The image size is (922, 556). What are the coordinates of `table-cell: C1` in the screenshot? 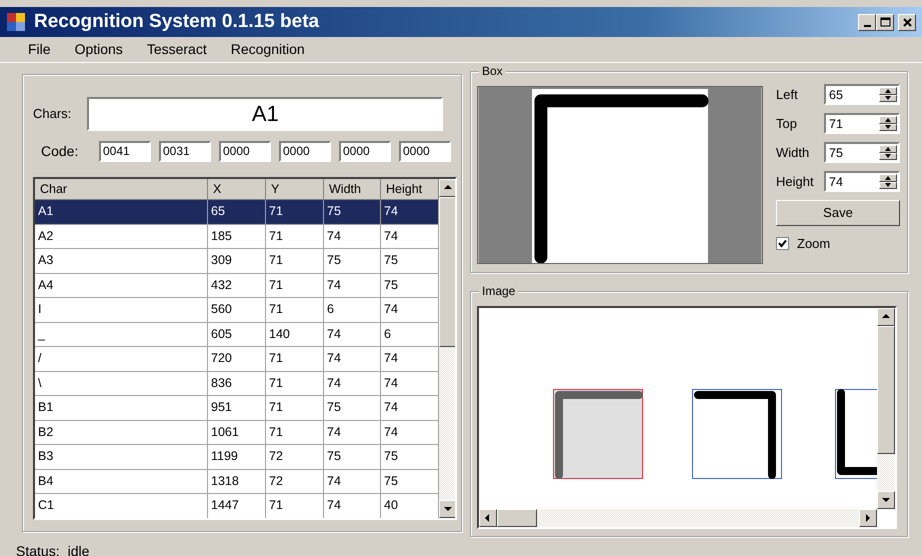 It's located at (121, 506).